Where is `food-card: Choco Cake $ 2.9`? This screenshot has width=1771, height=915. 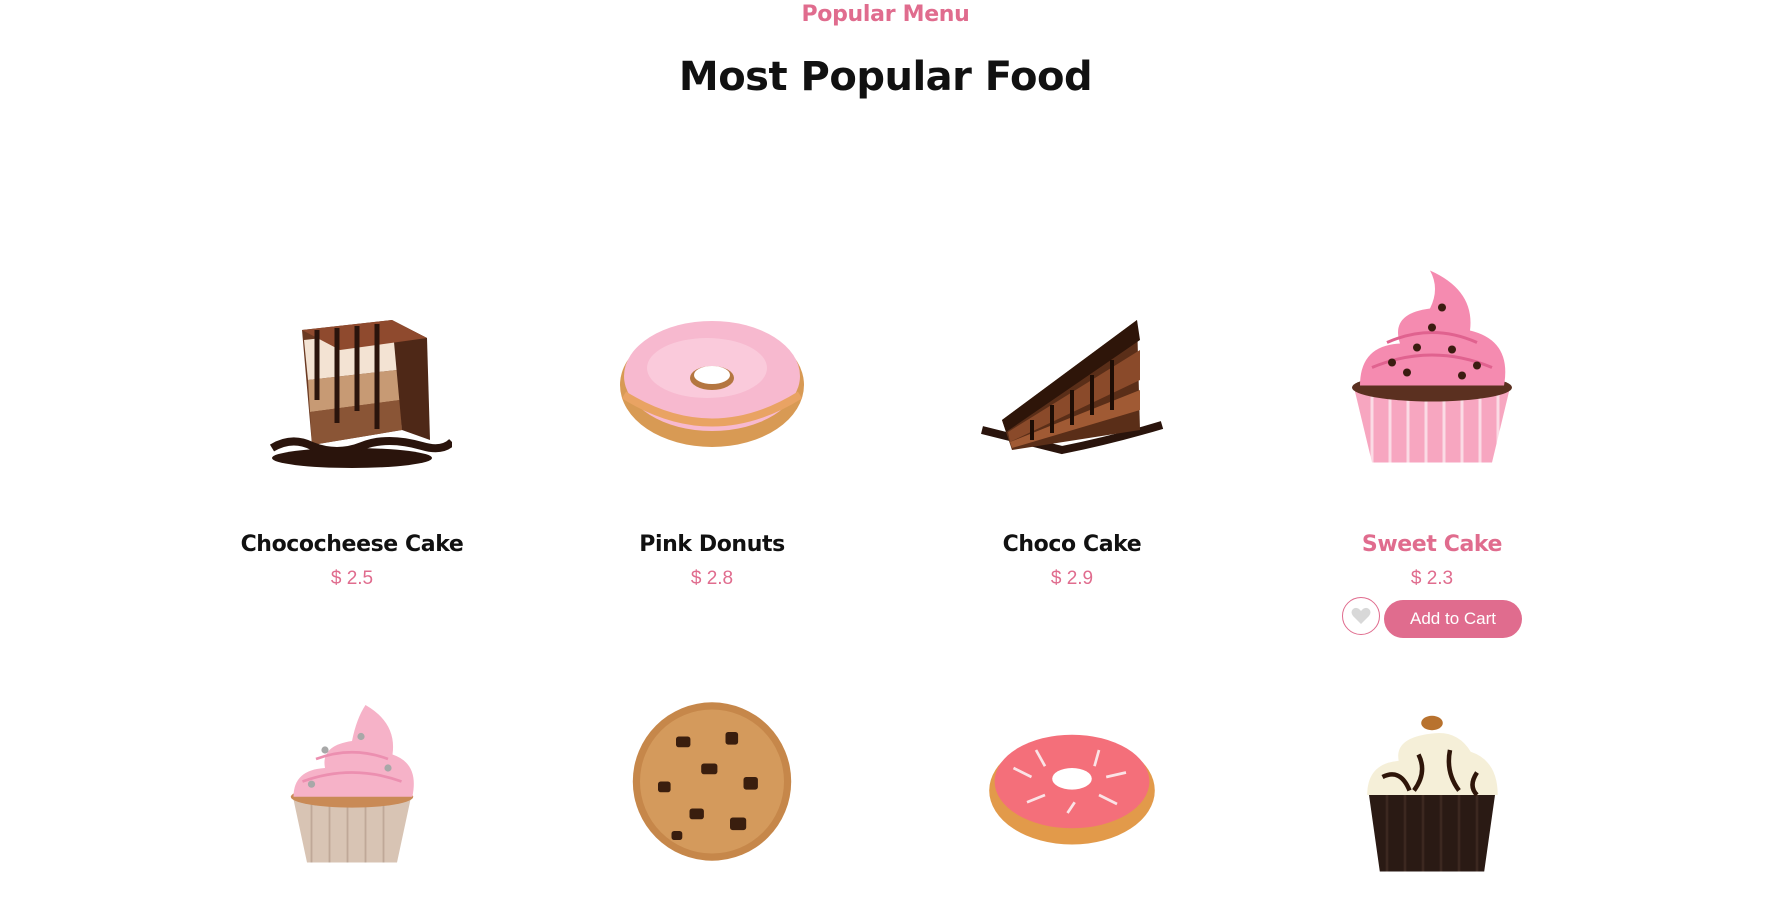
food-card: Choco Cake $ 2.9 is located at coordinates (1072, 460).